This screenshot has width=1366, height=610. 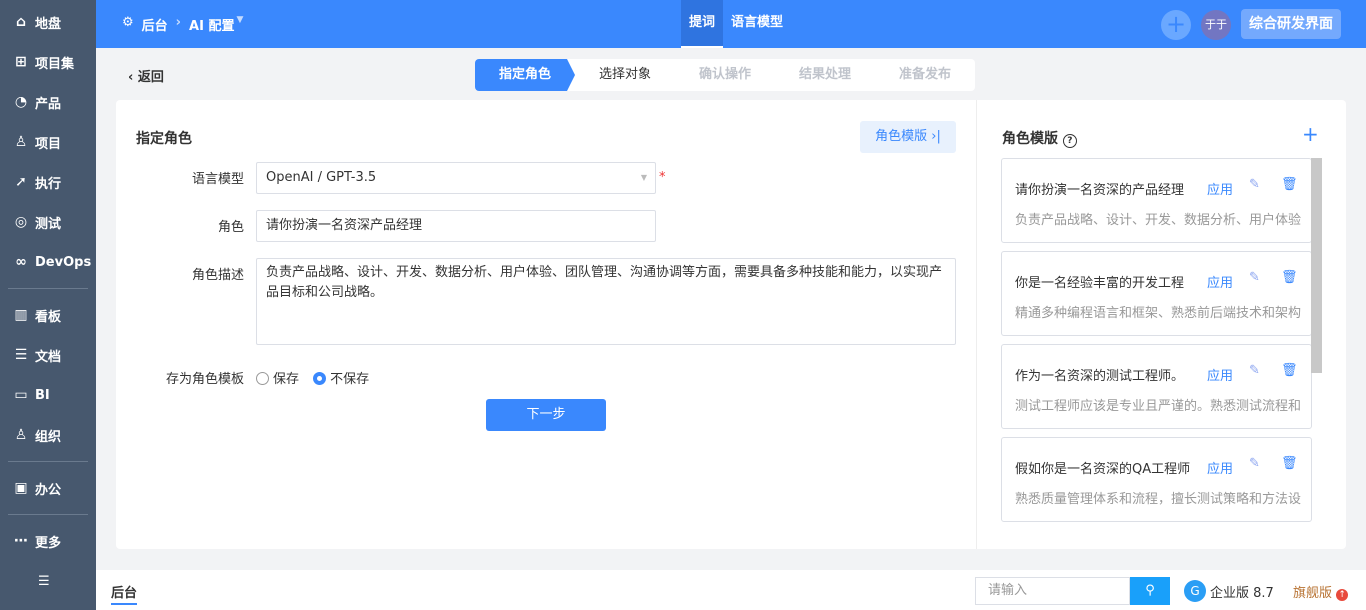 I want to click on role-input: 请你扮演一名资深产品经理, so click(x=456, y=226).